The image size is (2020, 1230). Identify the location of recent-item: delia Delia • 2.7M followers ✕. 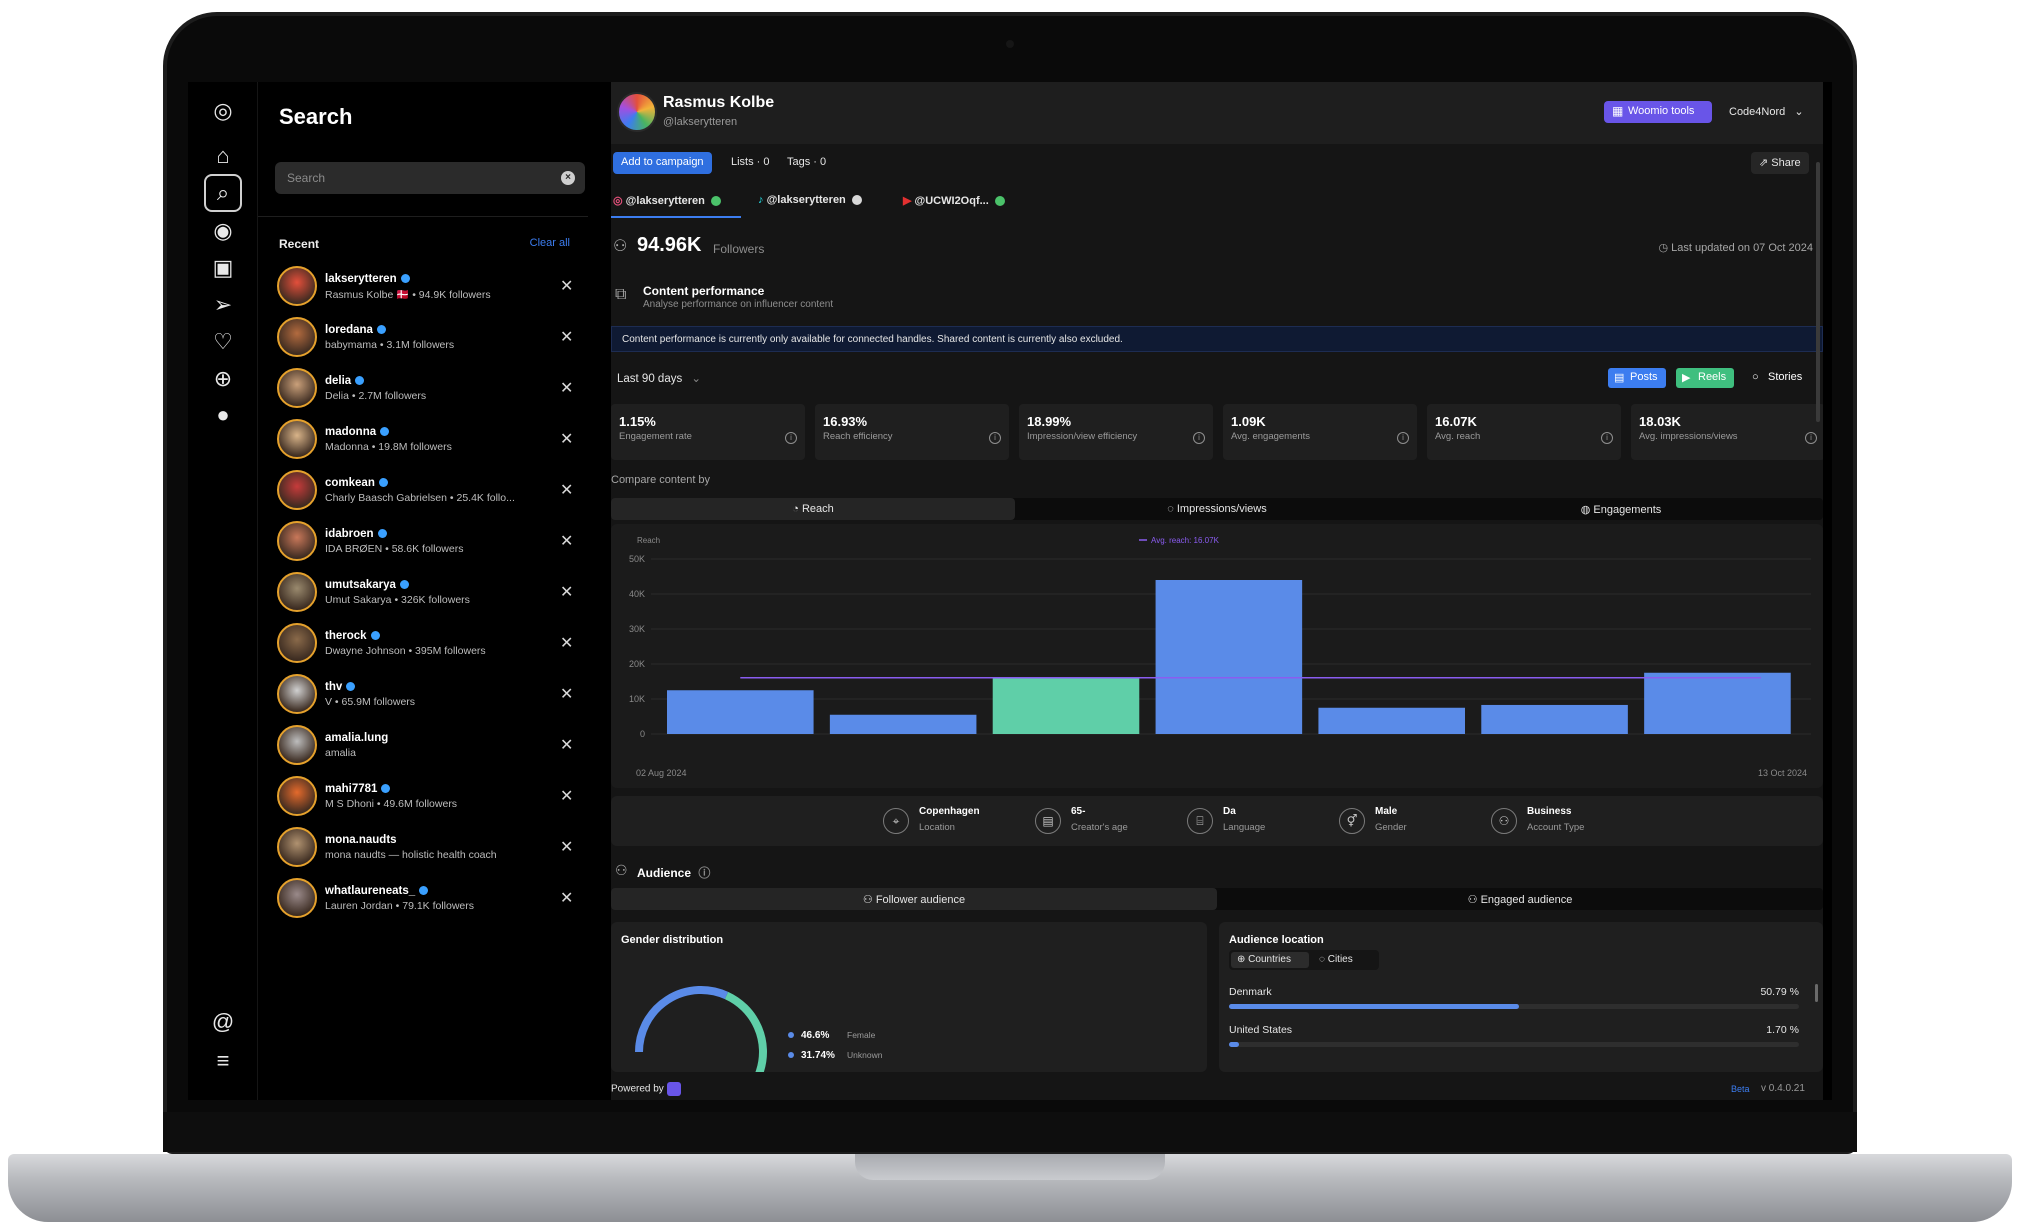
(425, 389).